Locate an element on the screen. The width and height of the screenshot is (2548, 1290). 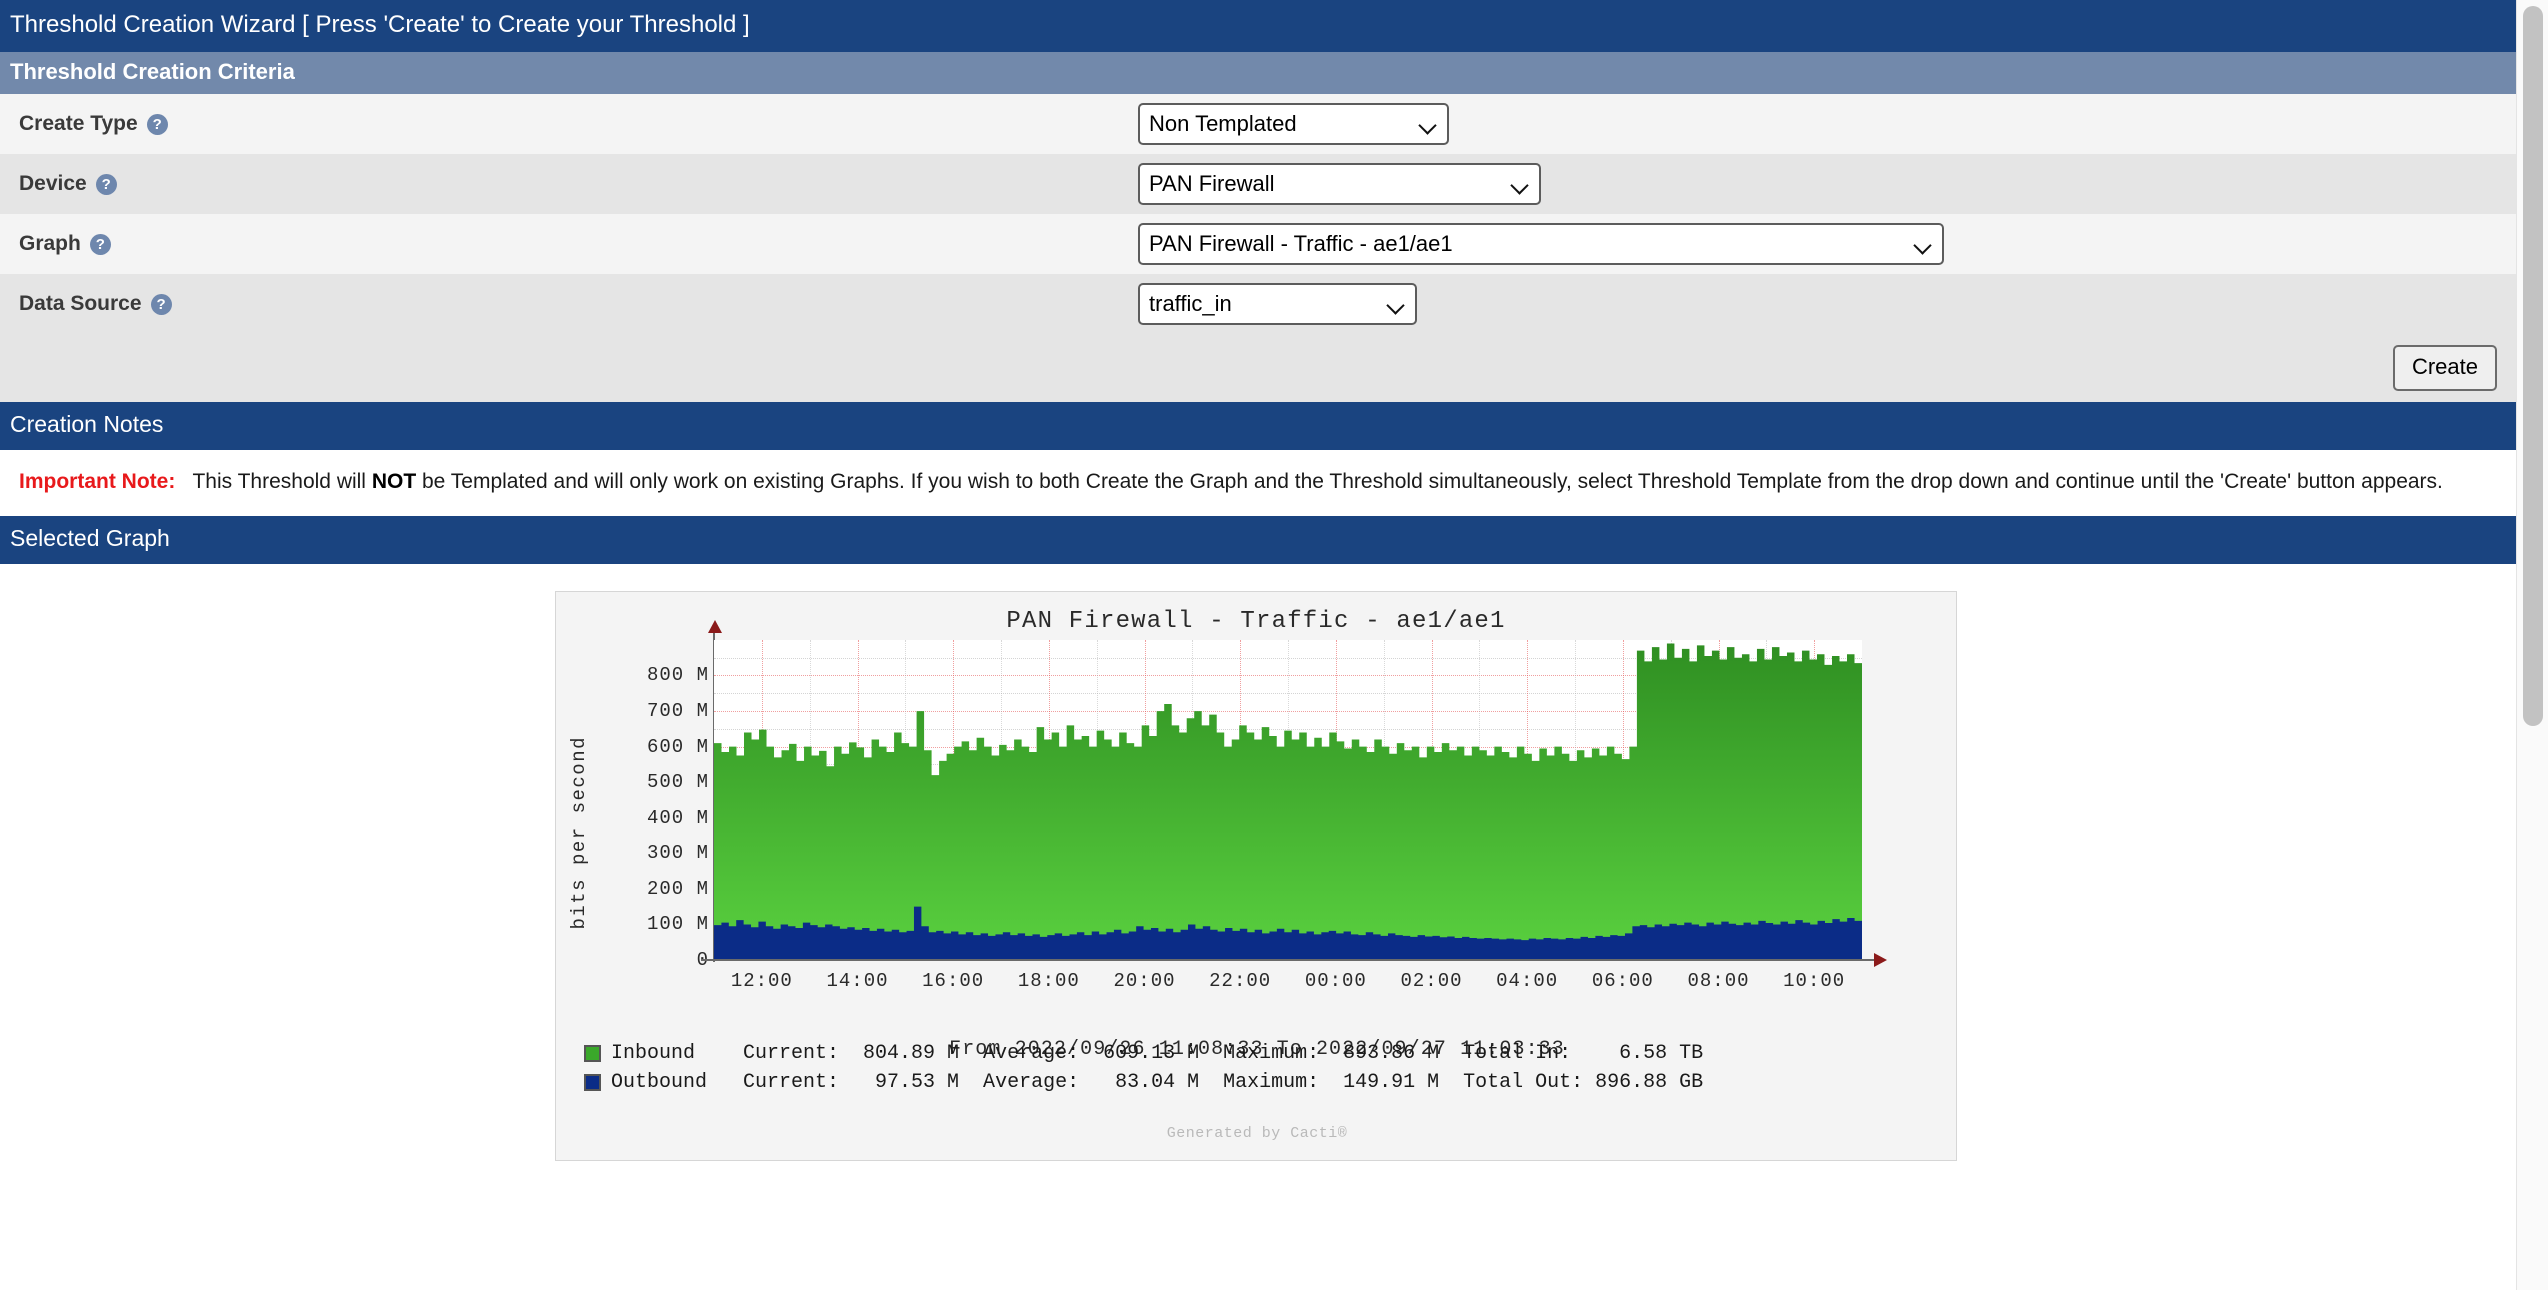
chart-y-tick-label: 300 M is located at coordinates (677, 853).